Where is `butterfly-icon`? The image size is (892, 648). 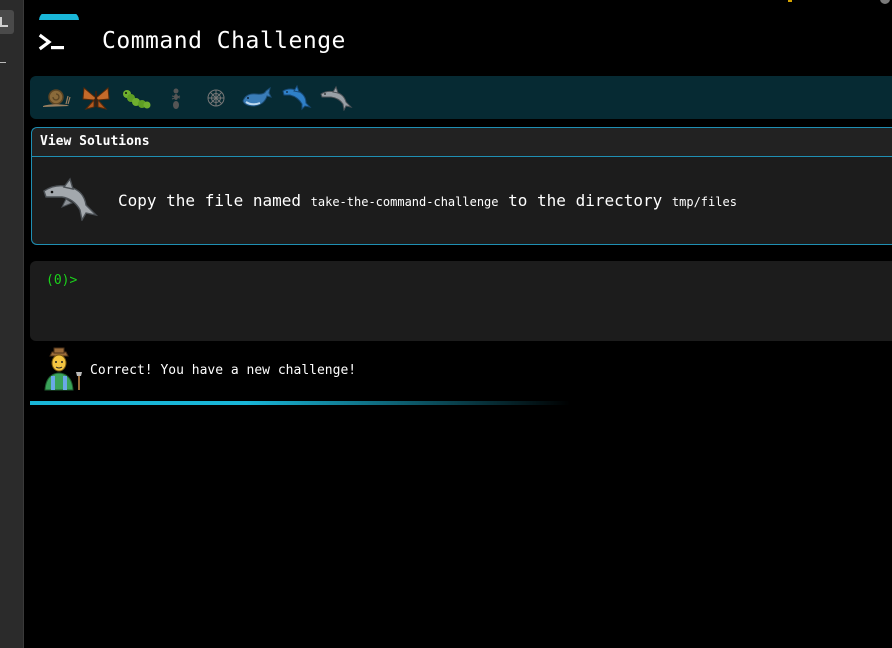
butterfly-icon is located at coordinates (96, 98).